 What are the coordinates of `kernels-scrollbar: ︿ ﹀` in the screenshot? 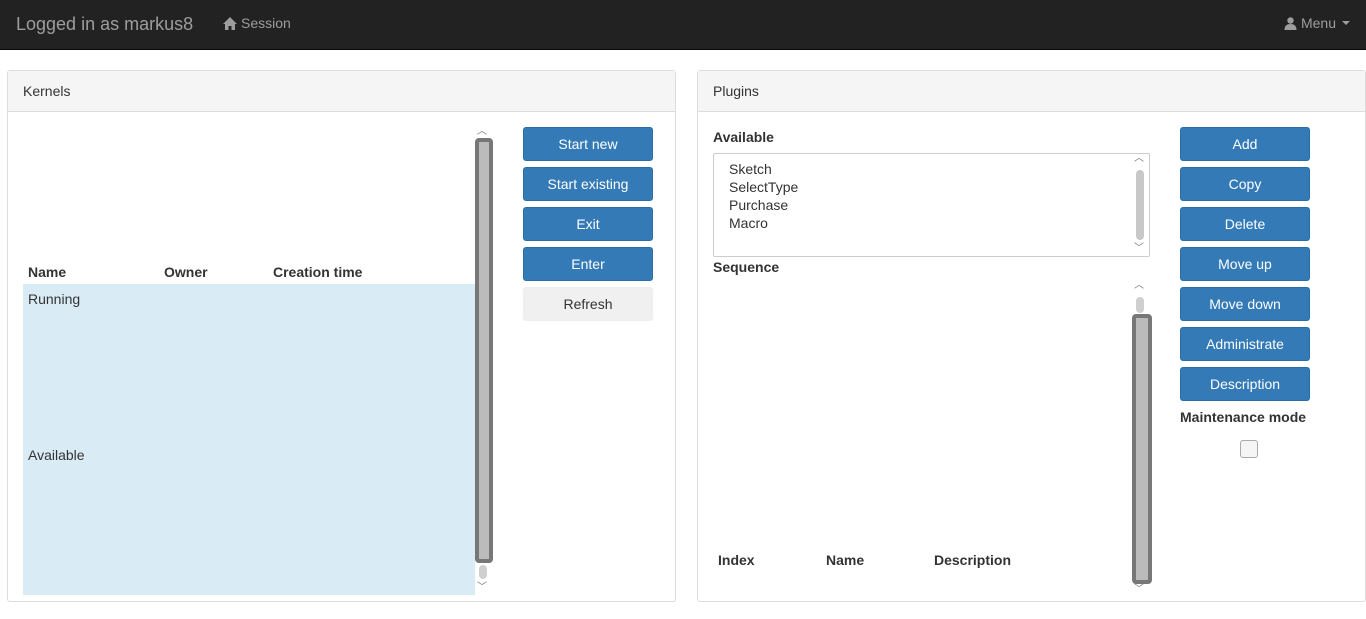 It's located at (483, 361).